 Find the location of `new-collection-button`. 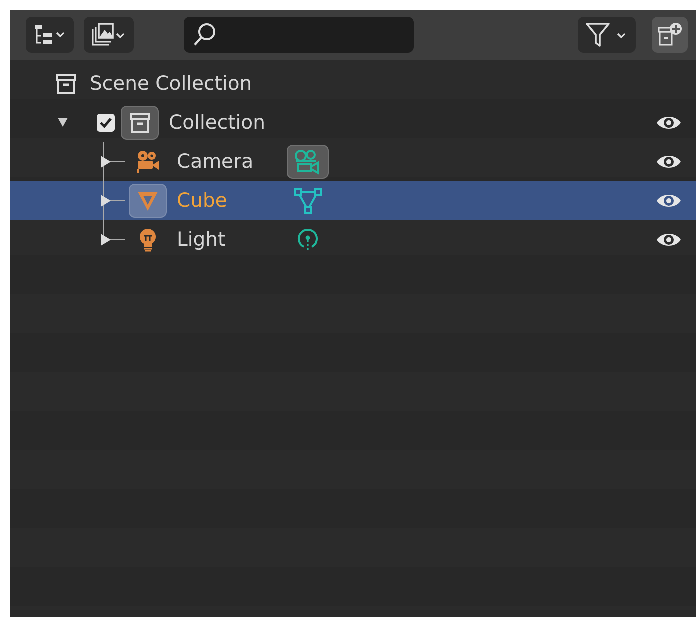

new-collection-button is located at coordinates (670, 35).